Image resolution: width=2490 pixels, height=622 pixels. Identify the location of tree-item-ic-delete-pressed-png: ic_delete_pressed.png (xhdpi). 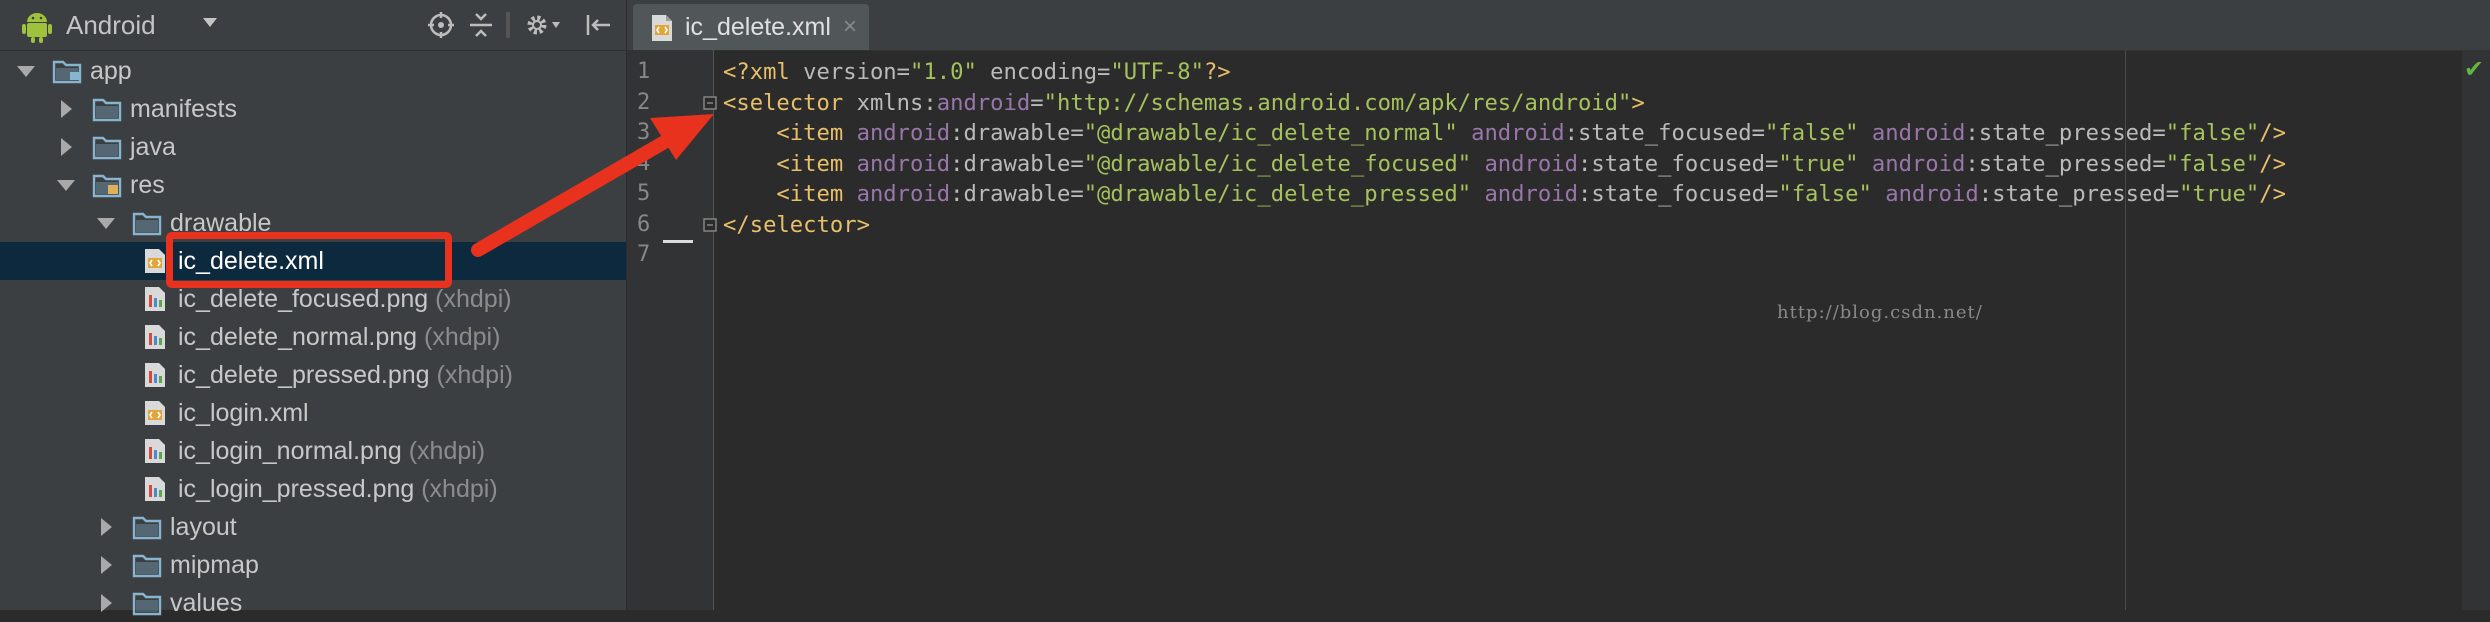
(313, 375).